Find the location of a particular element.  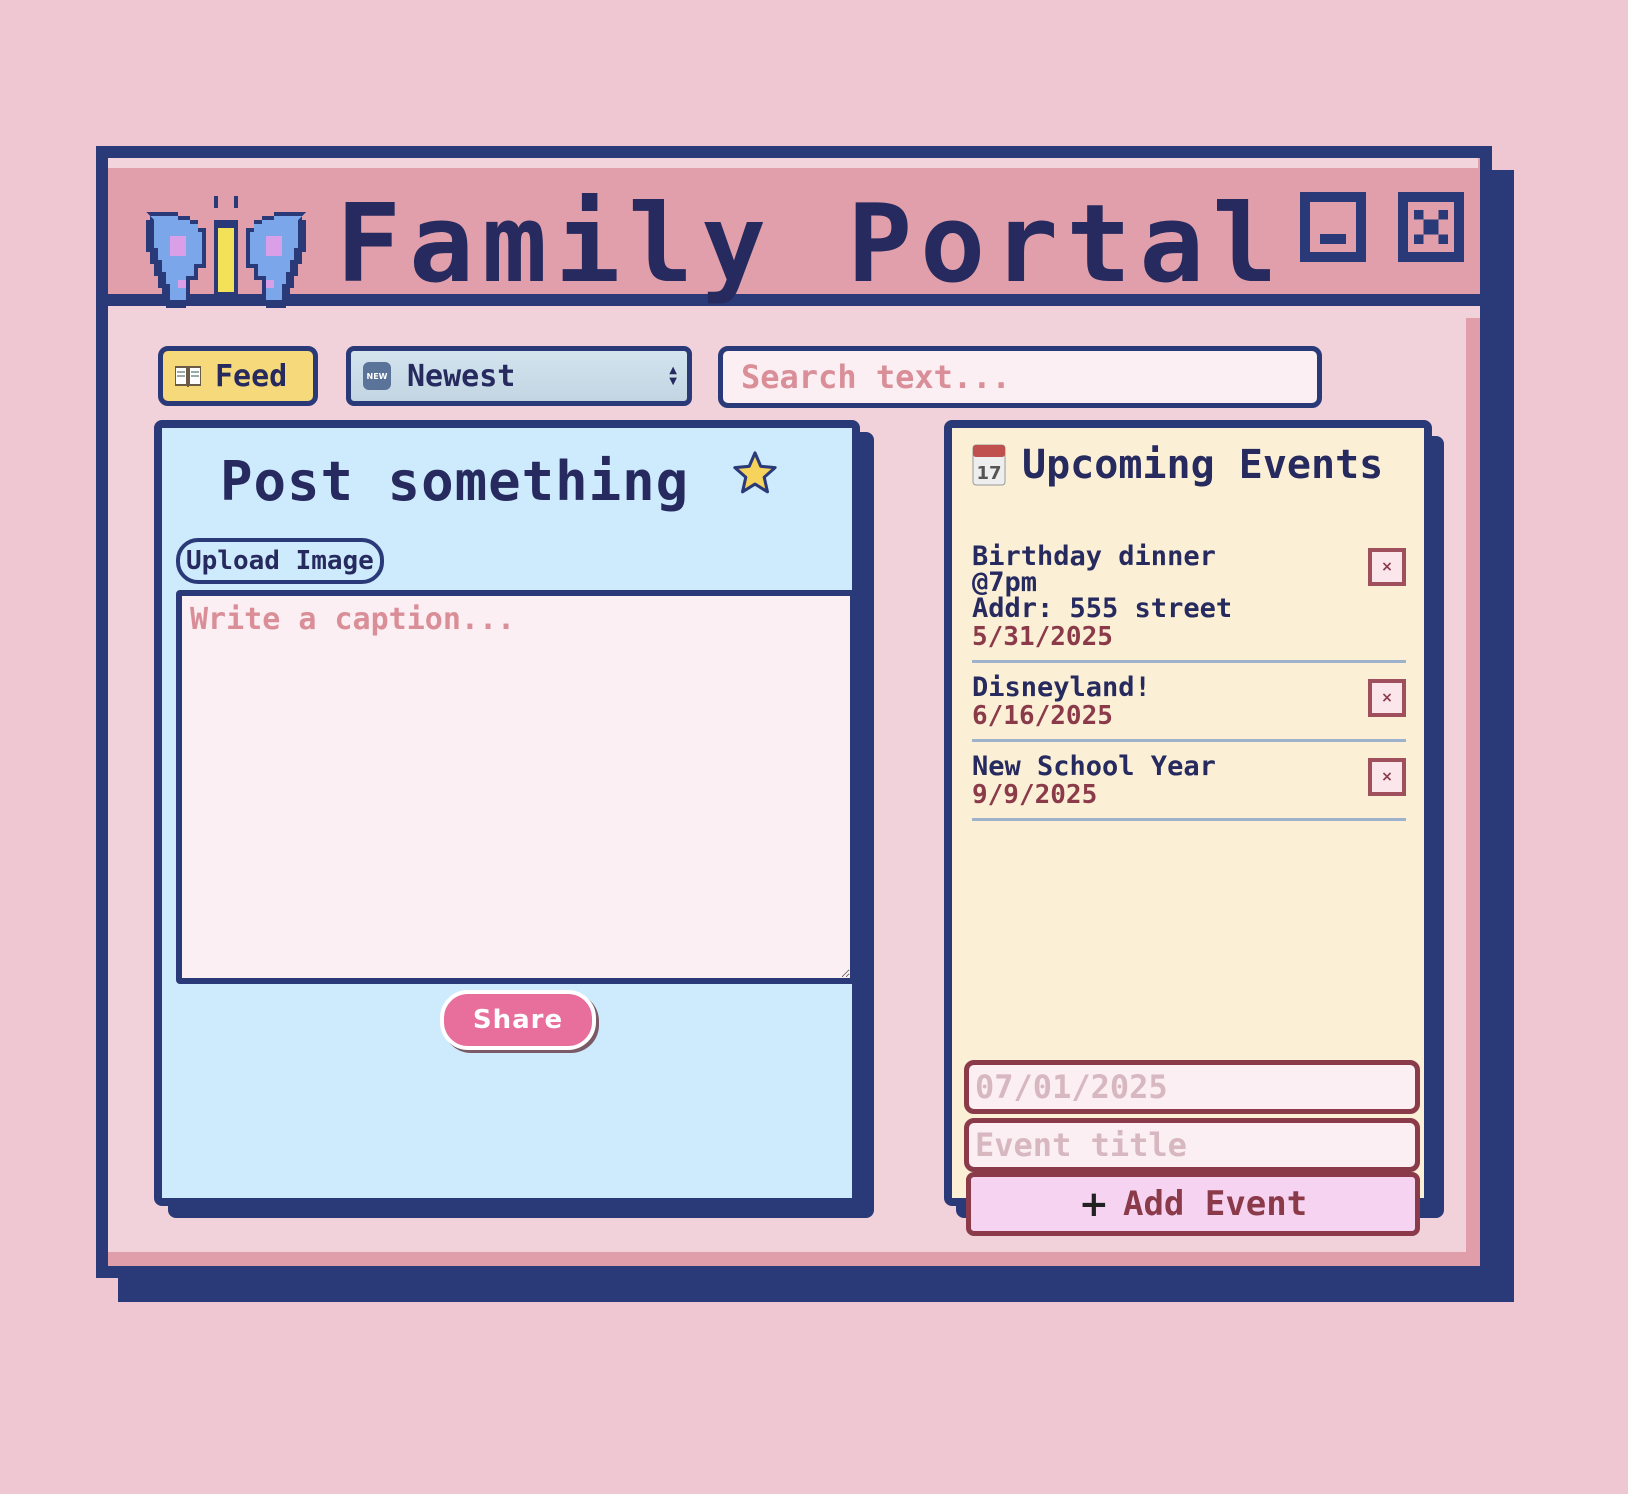

minimize-button is located at coordinates (1333, 227).